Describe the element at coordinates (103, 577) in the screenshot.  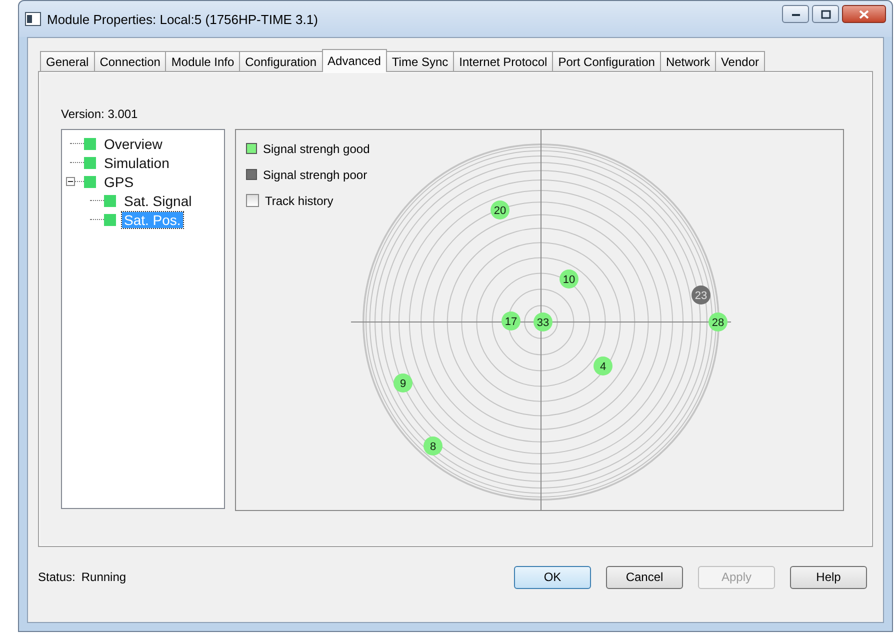
I see `status-value: Running` at that location.